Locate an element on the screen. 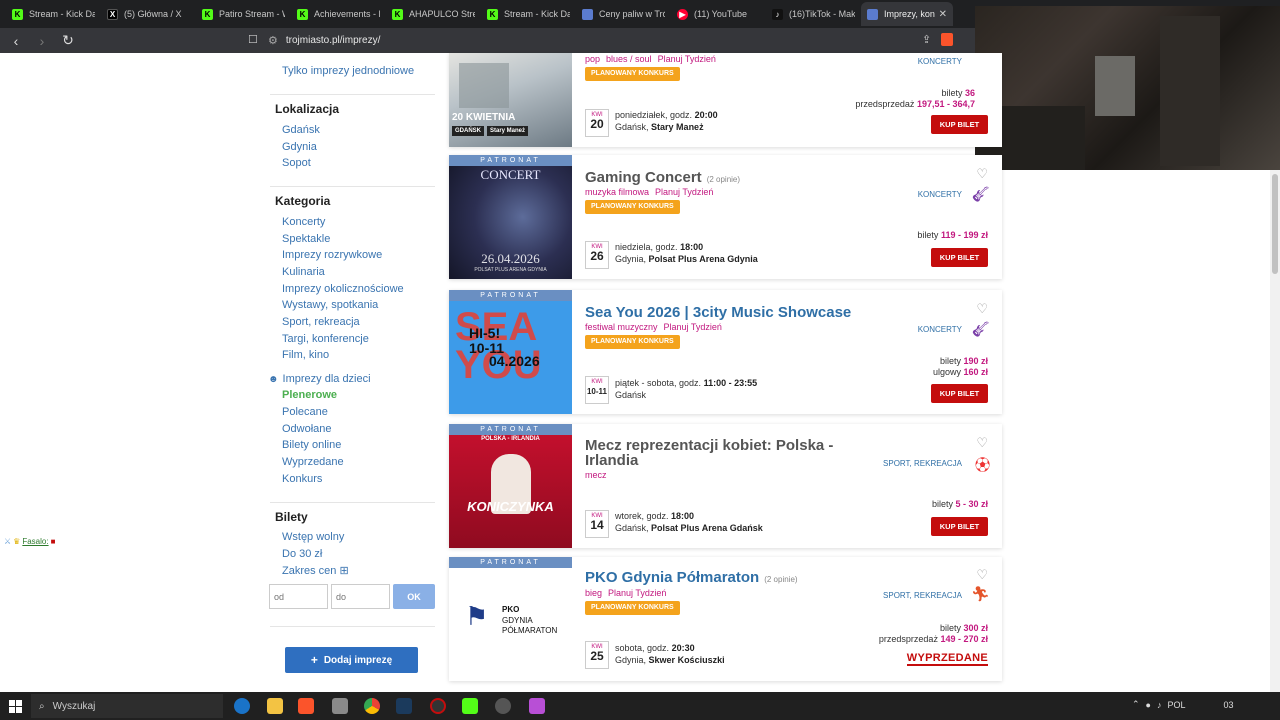  ticket-filter-link: Wstęp wolny is located at coordinates (313, 537).